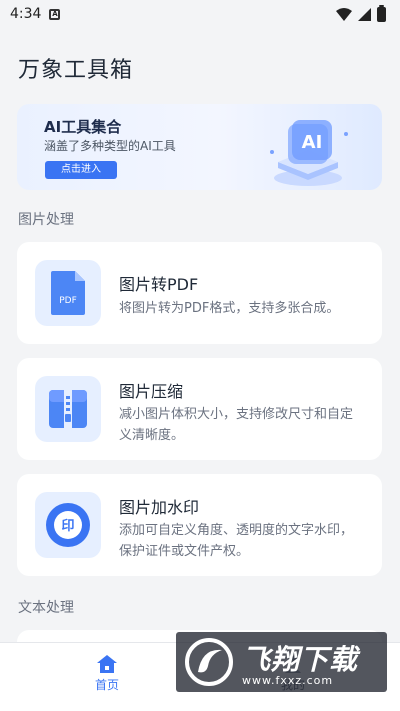 This screenshot has height=711, width=400. I want to click on section-label-text: 文本处理, so click(46, 608).